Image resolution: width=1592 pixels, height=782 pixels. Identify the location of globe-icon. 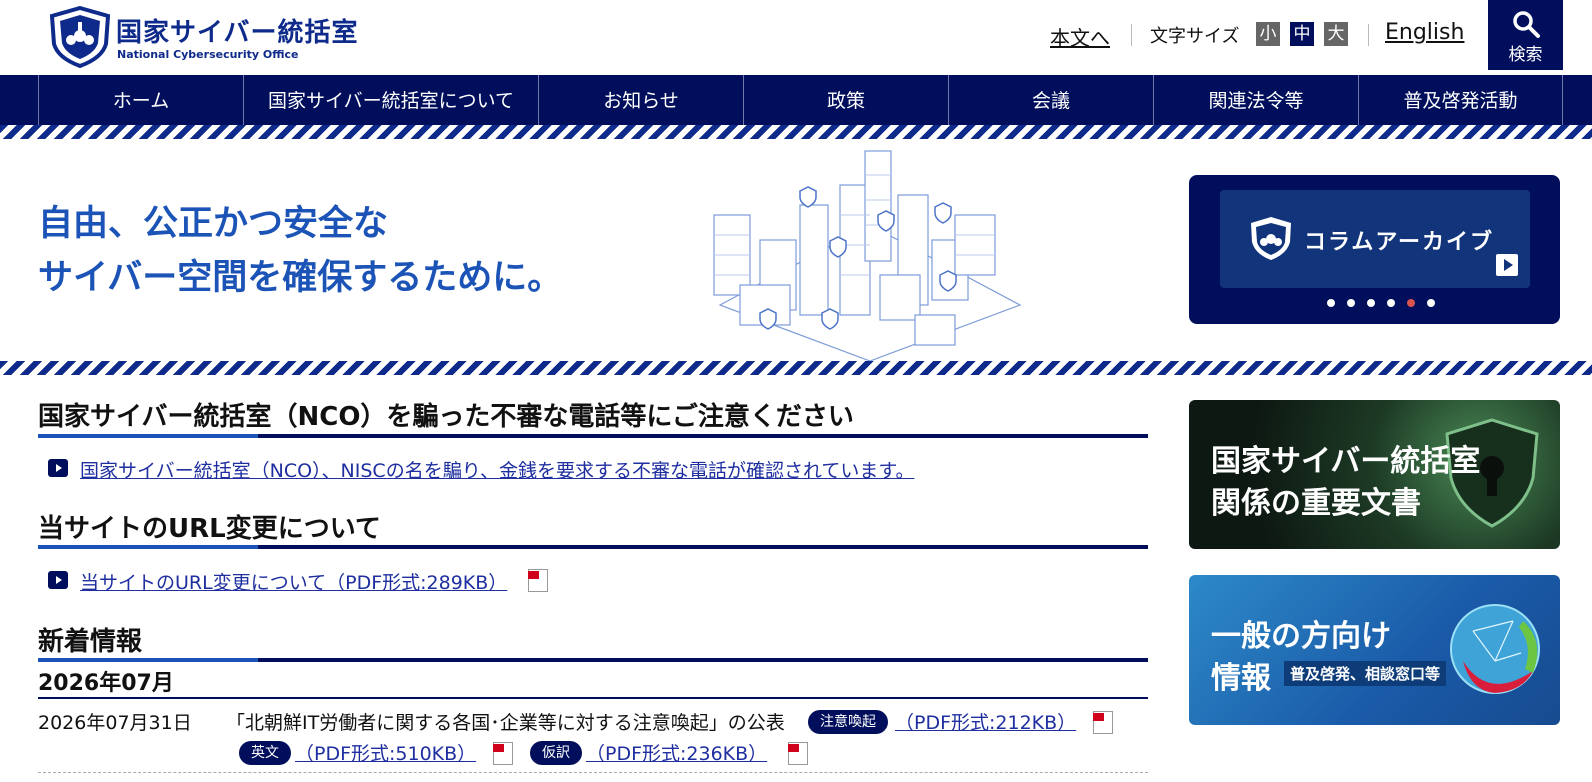
(1495, 649).